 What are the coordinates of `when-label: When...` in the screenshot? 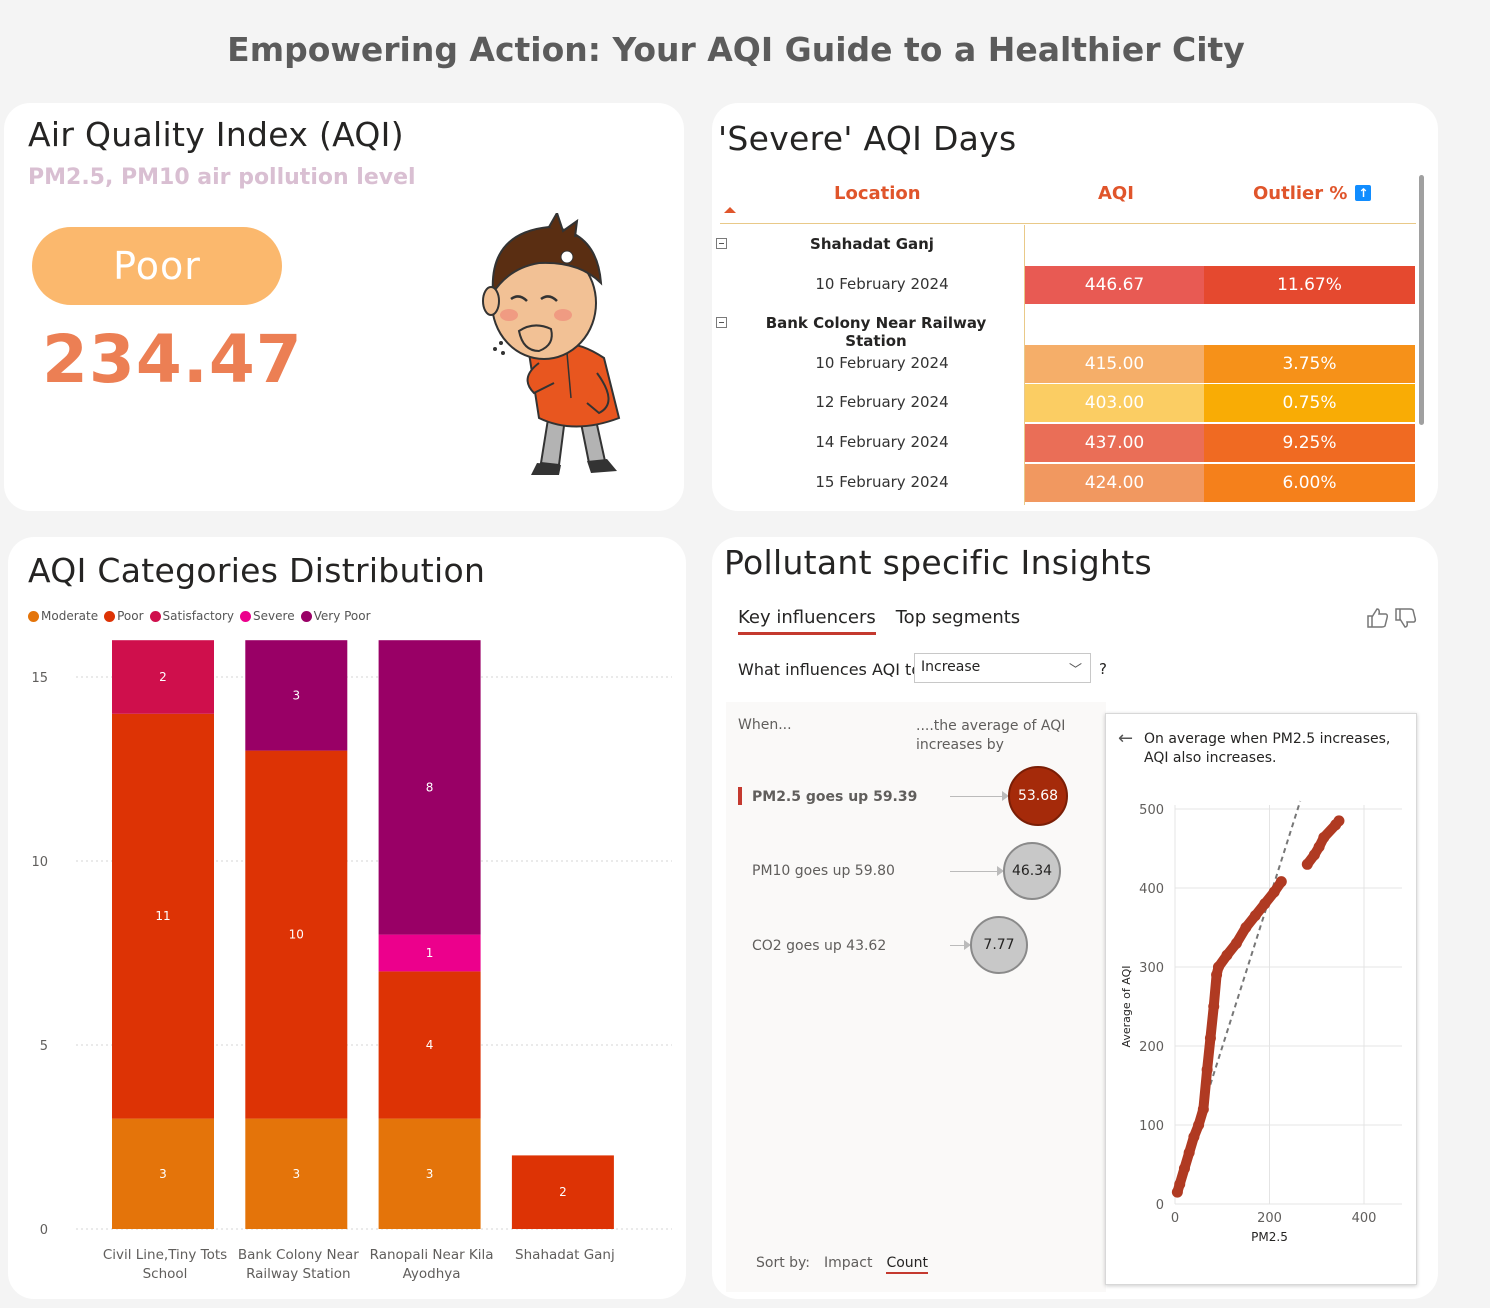 It's located at (765, 725).